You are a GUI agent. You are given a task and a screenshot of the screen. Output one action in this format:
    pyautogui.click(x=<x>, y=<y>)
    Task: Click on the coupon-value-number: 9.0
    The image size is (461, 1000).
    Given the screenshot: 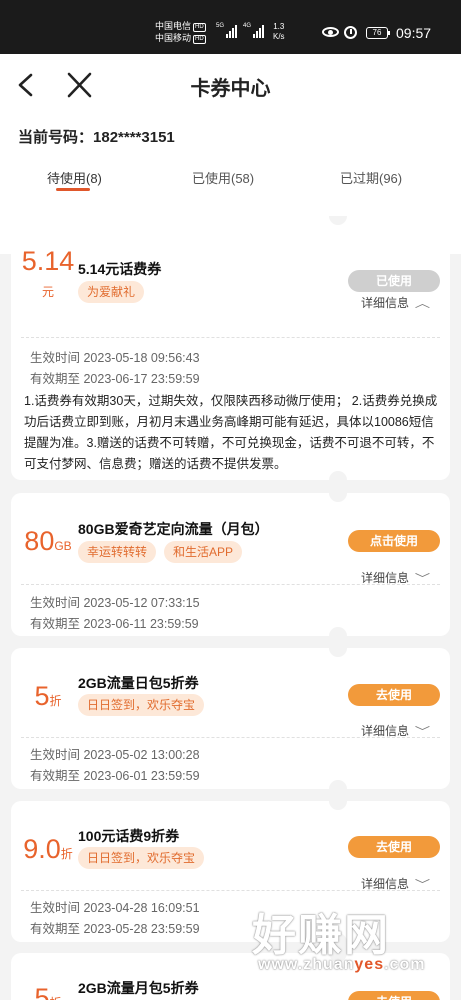 What is the action you would take?
    pyautogui.click(x=42, y=849)
    